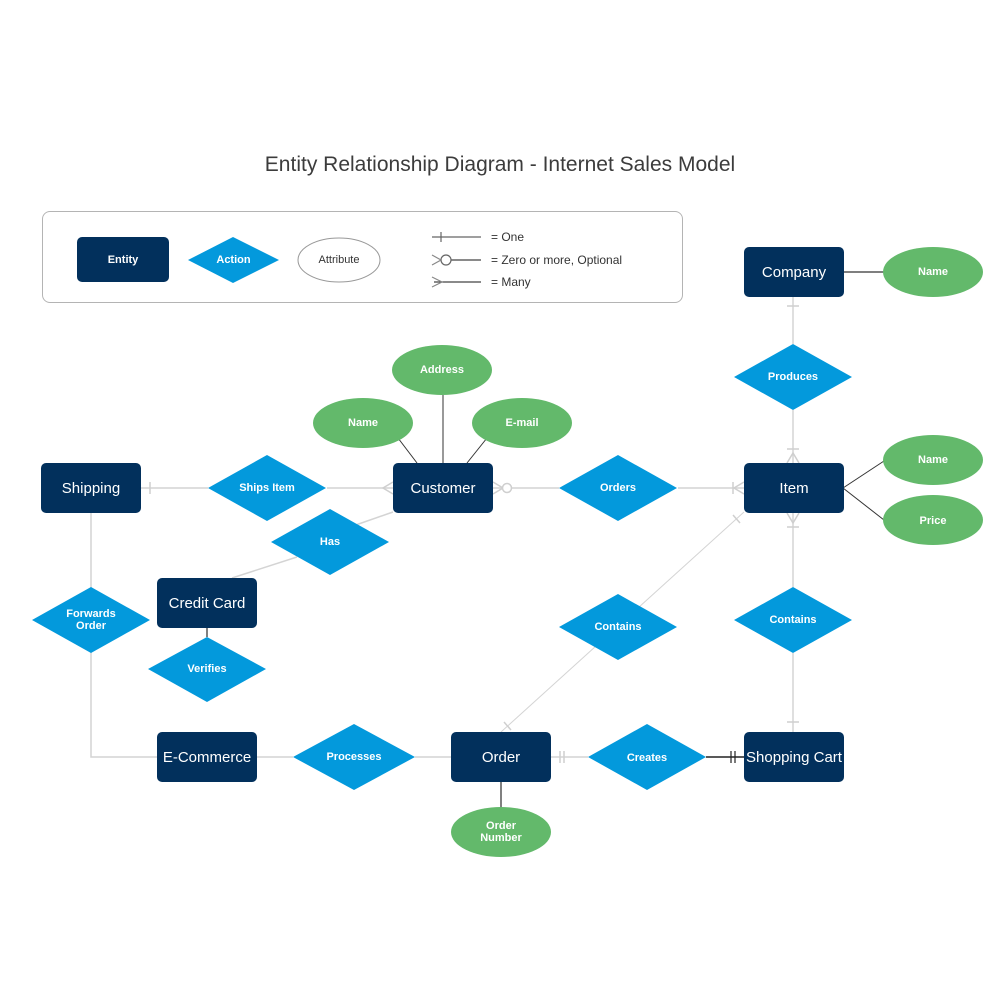 The image size is (1000, 1000). What do you see at coordinates (557, 260) in the screenshot?
I see `legend-zero-label: = Zero or more, Optional` at bounding box center [557, 260].